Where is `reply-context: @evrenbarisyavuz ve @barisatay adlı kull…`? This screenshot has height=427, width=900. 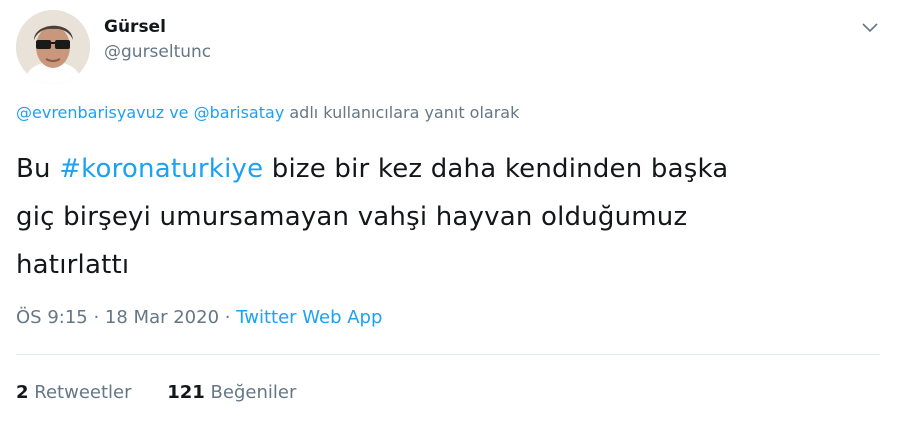 reply-context: @evrenbarisyavuz ve @barisatay adlı kull… is located at coordinates (267, 113).